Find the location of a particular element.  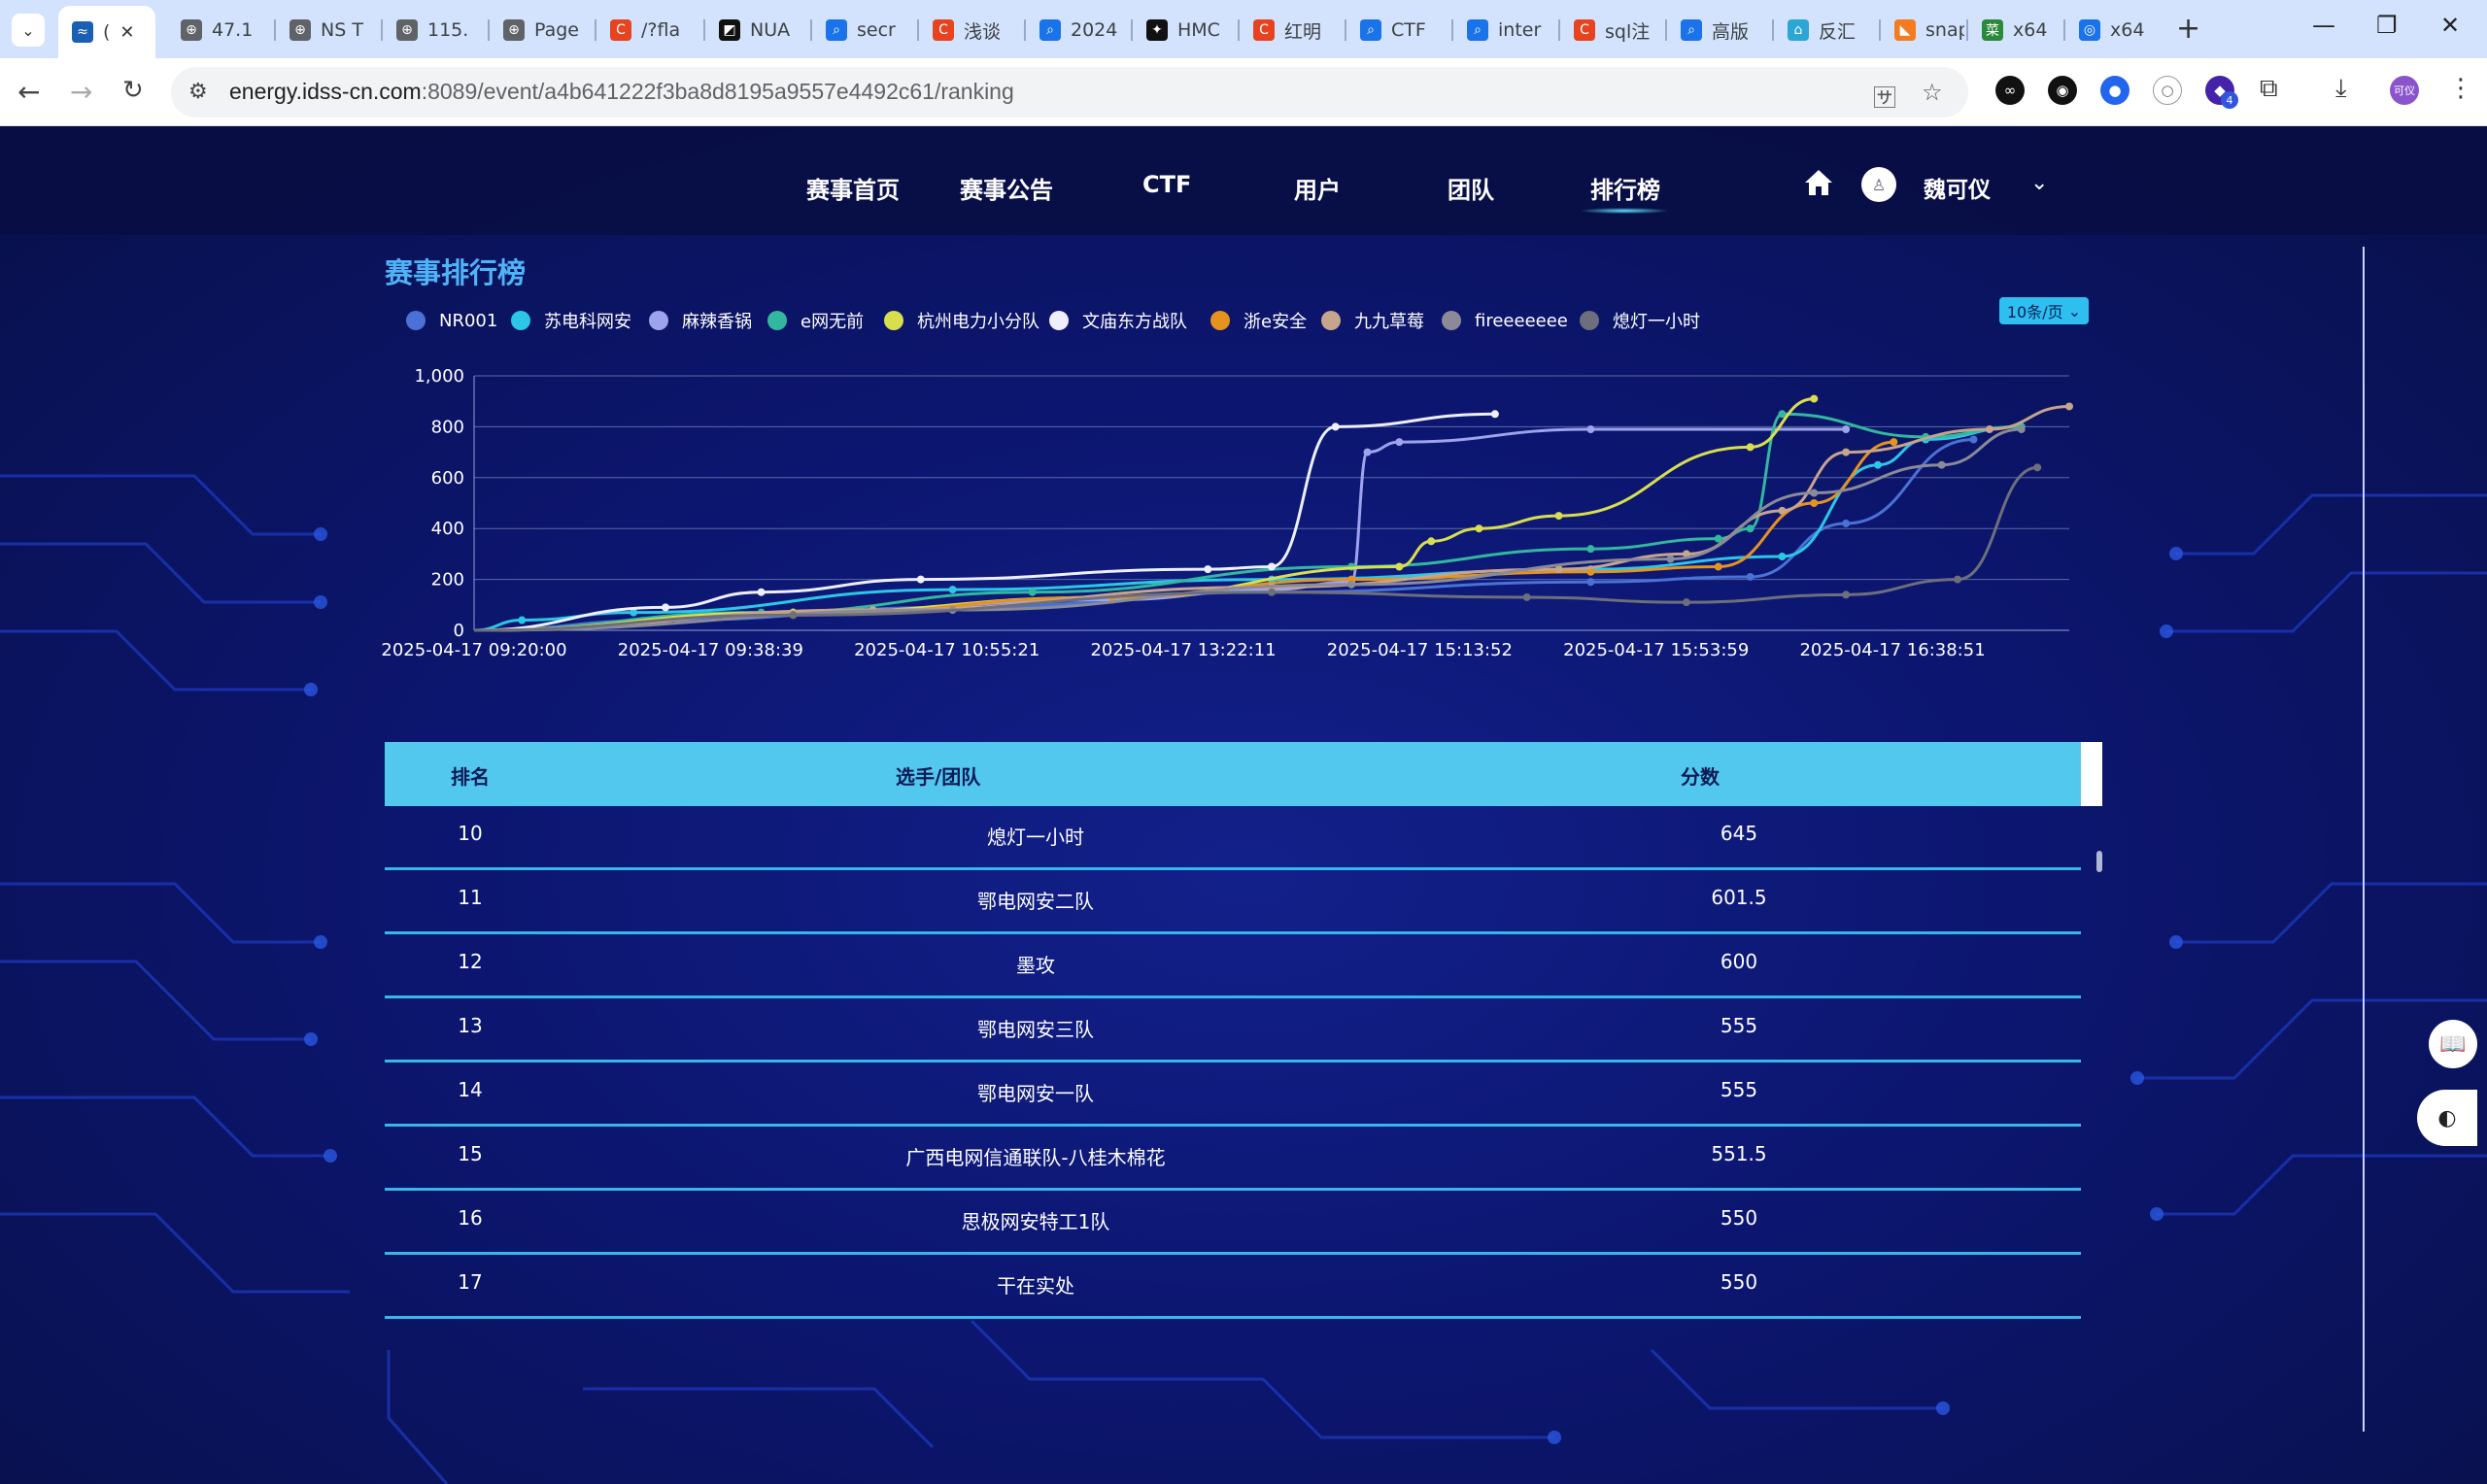

back-icon: ← is located at coordinates (28, 92).